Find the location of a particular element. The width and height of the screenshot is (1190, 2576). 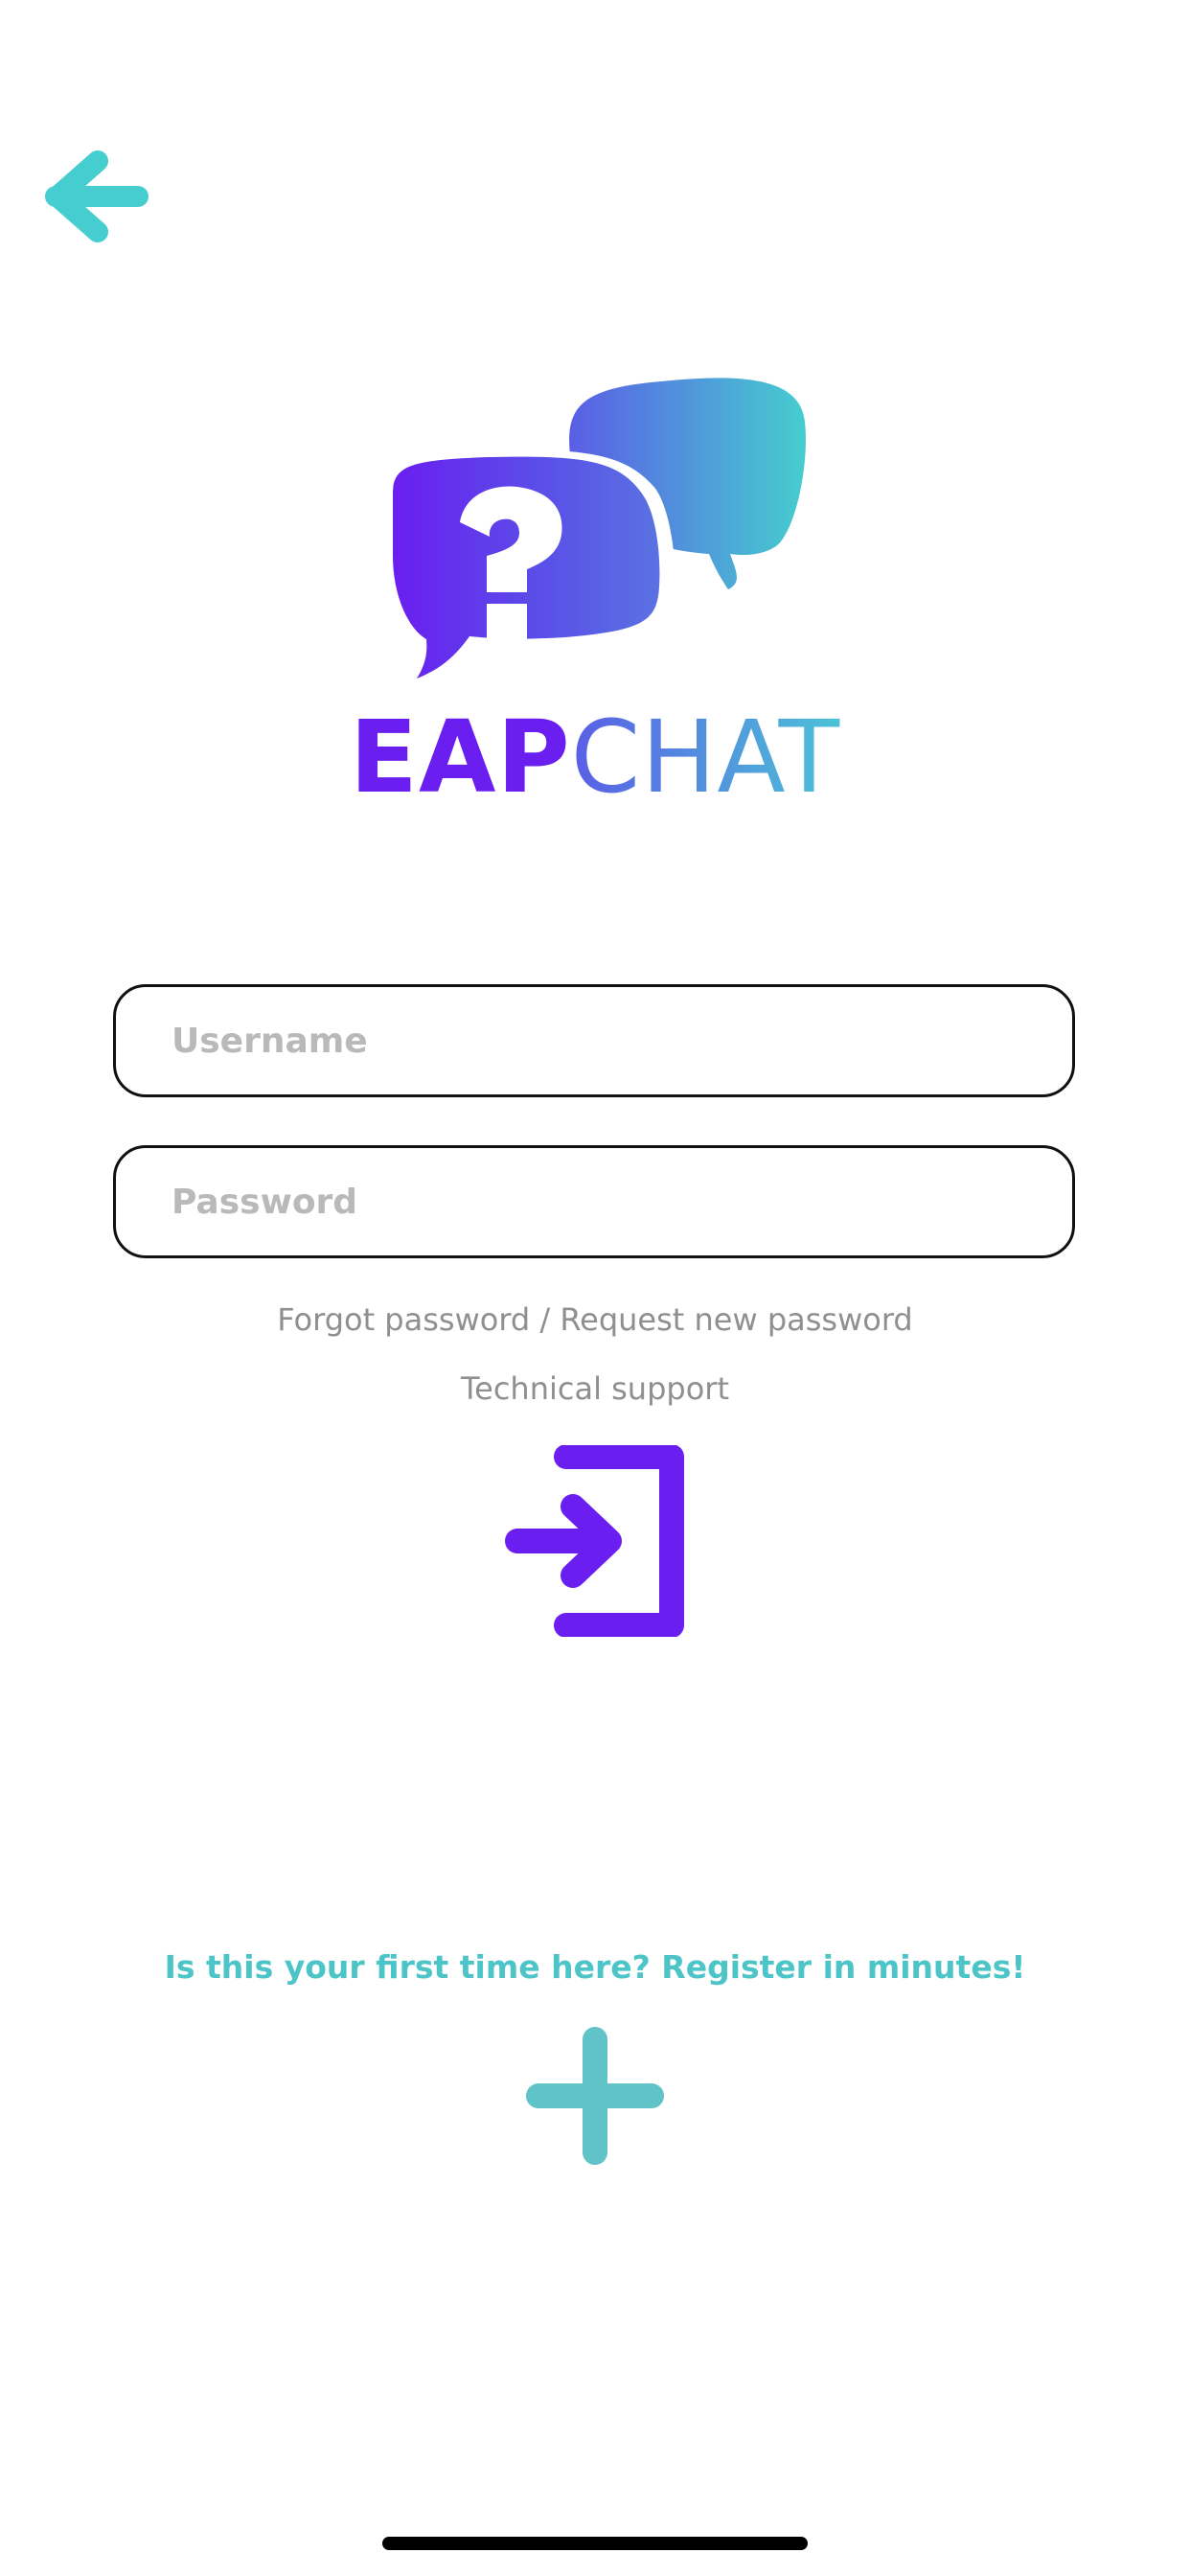

forgot-password-link: Forgot password / Request new password is located at coordinates (595, 1319).